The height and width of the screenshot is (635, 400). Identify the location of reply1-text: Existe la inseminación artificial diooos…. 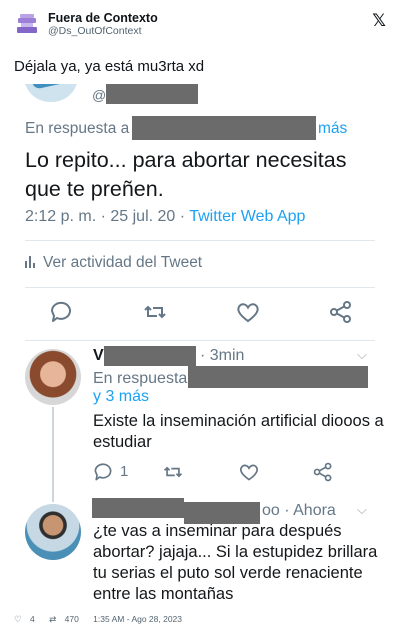
(238, 431).